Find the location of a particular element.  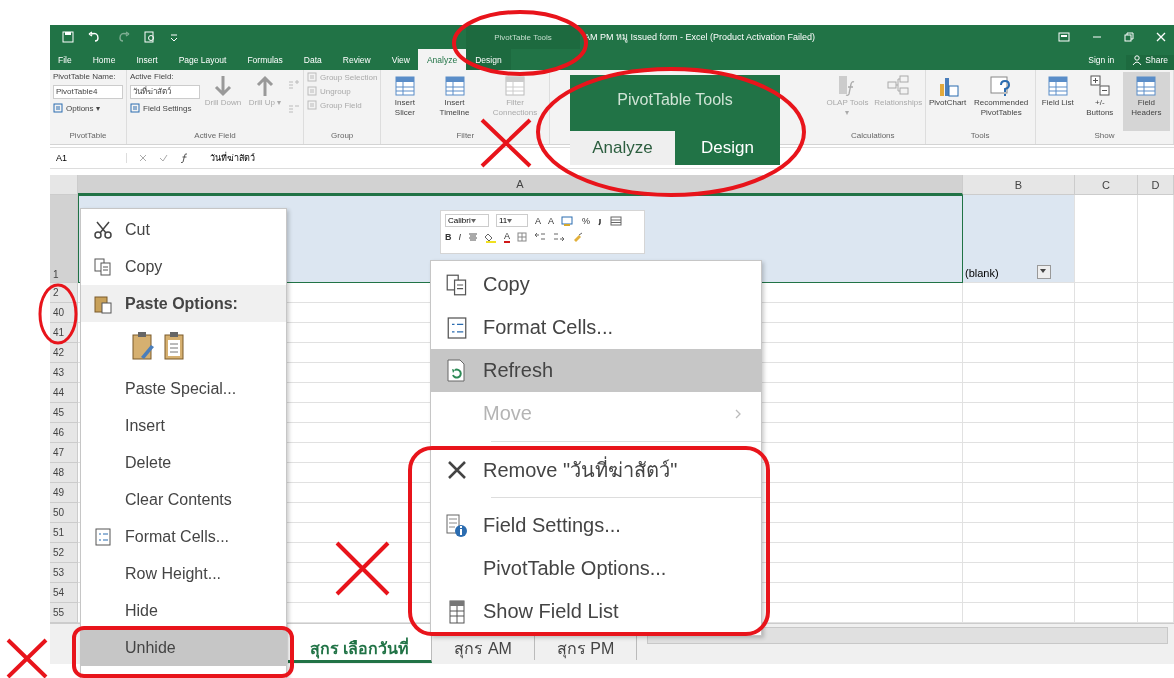

ribbon-tab: Page Layout is located at coordinates (202, 62).